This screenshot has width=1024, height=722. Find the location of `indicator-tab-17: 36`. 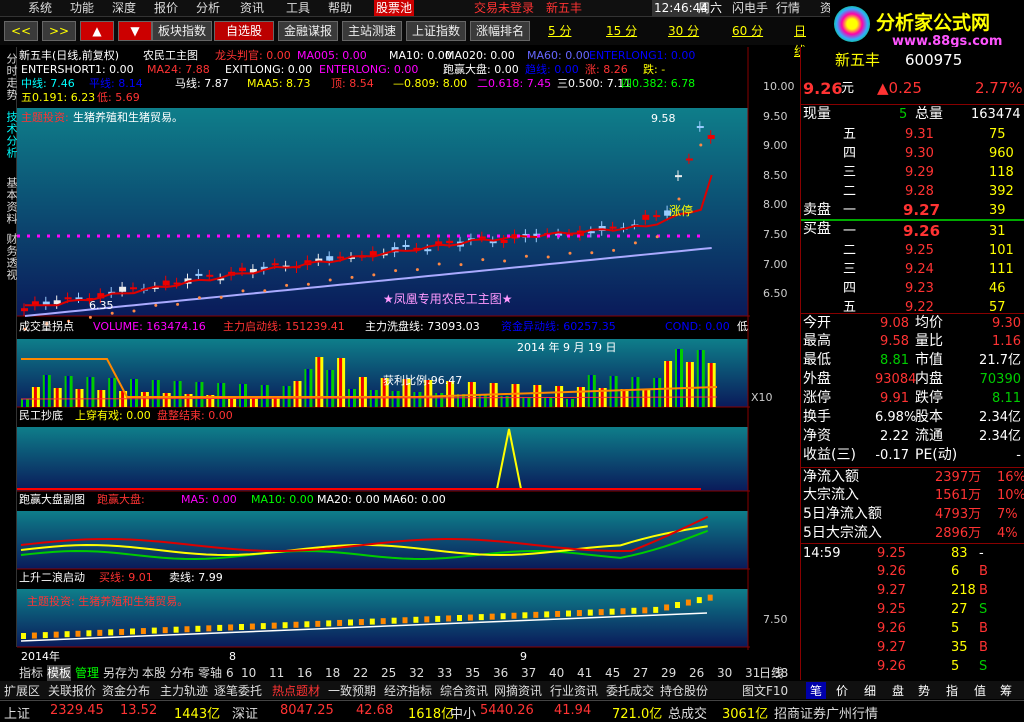

indicator-tab-17: 36 is located at coordinates (500, 673).